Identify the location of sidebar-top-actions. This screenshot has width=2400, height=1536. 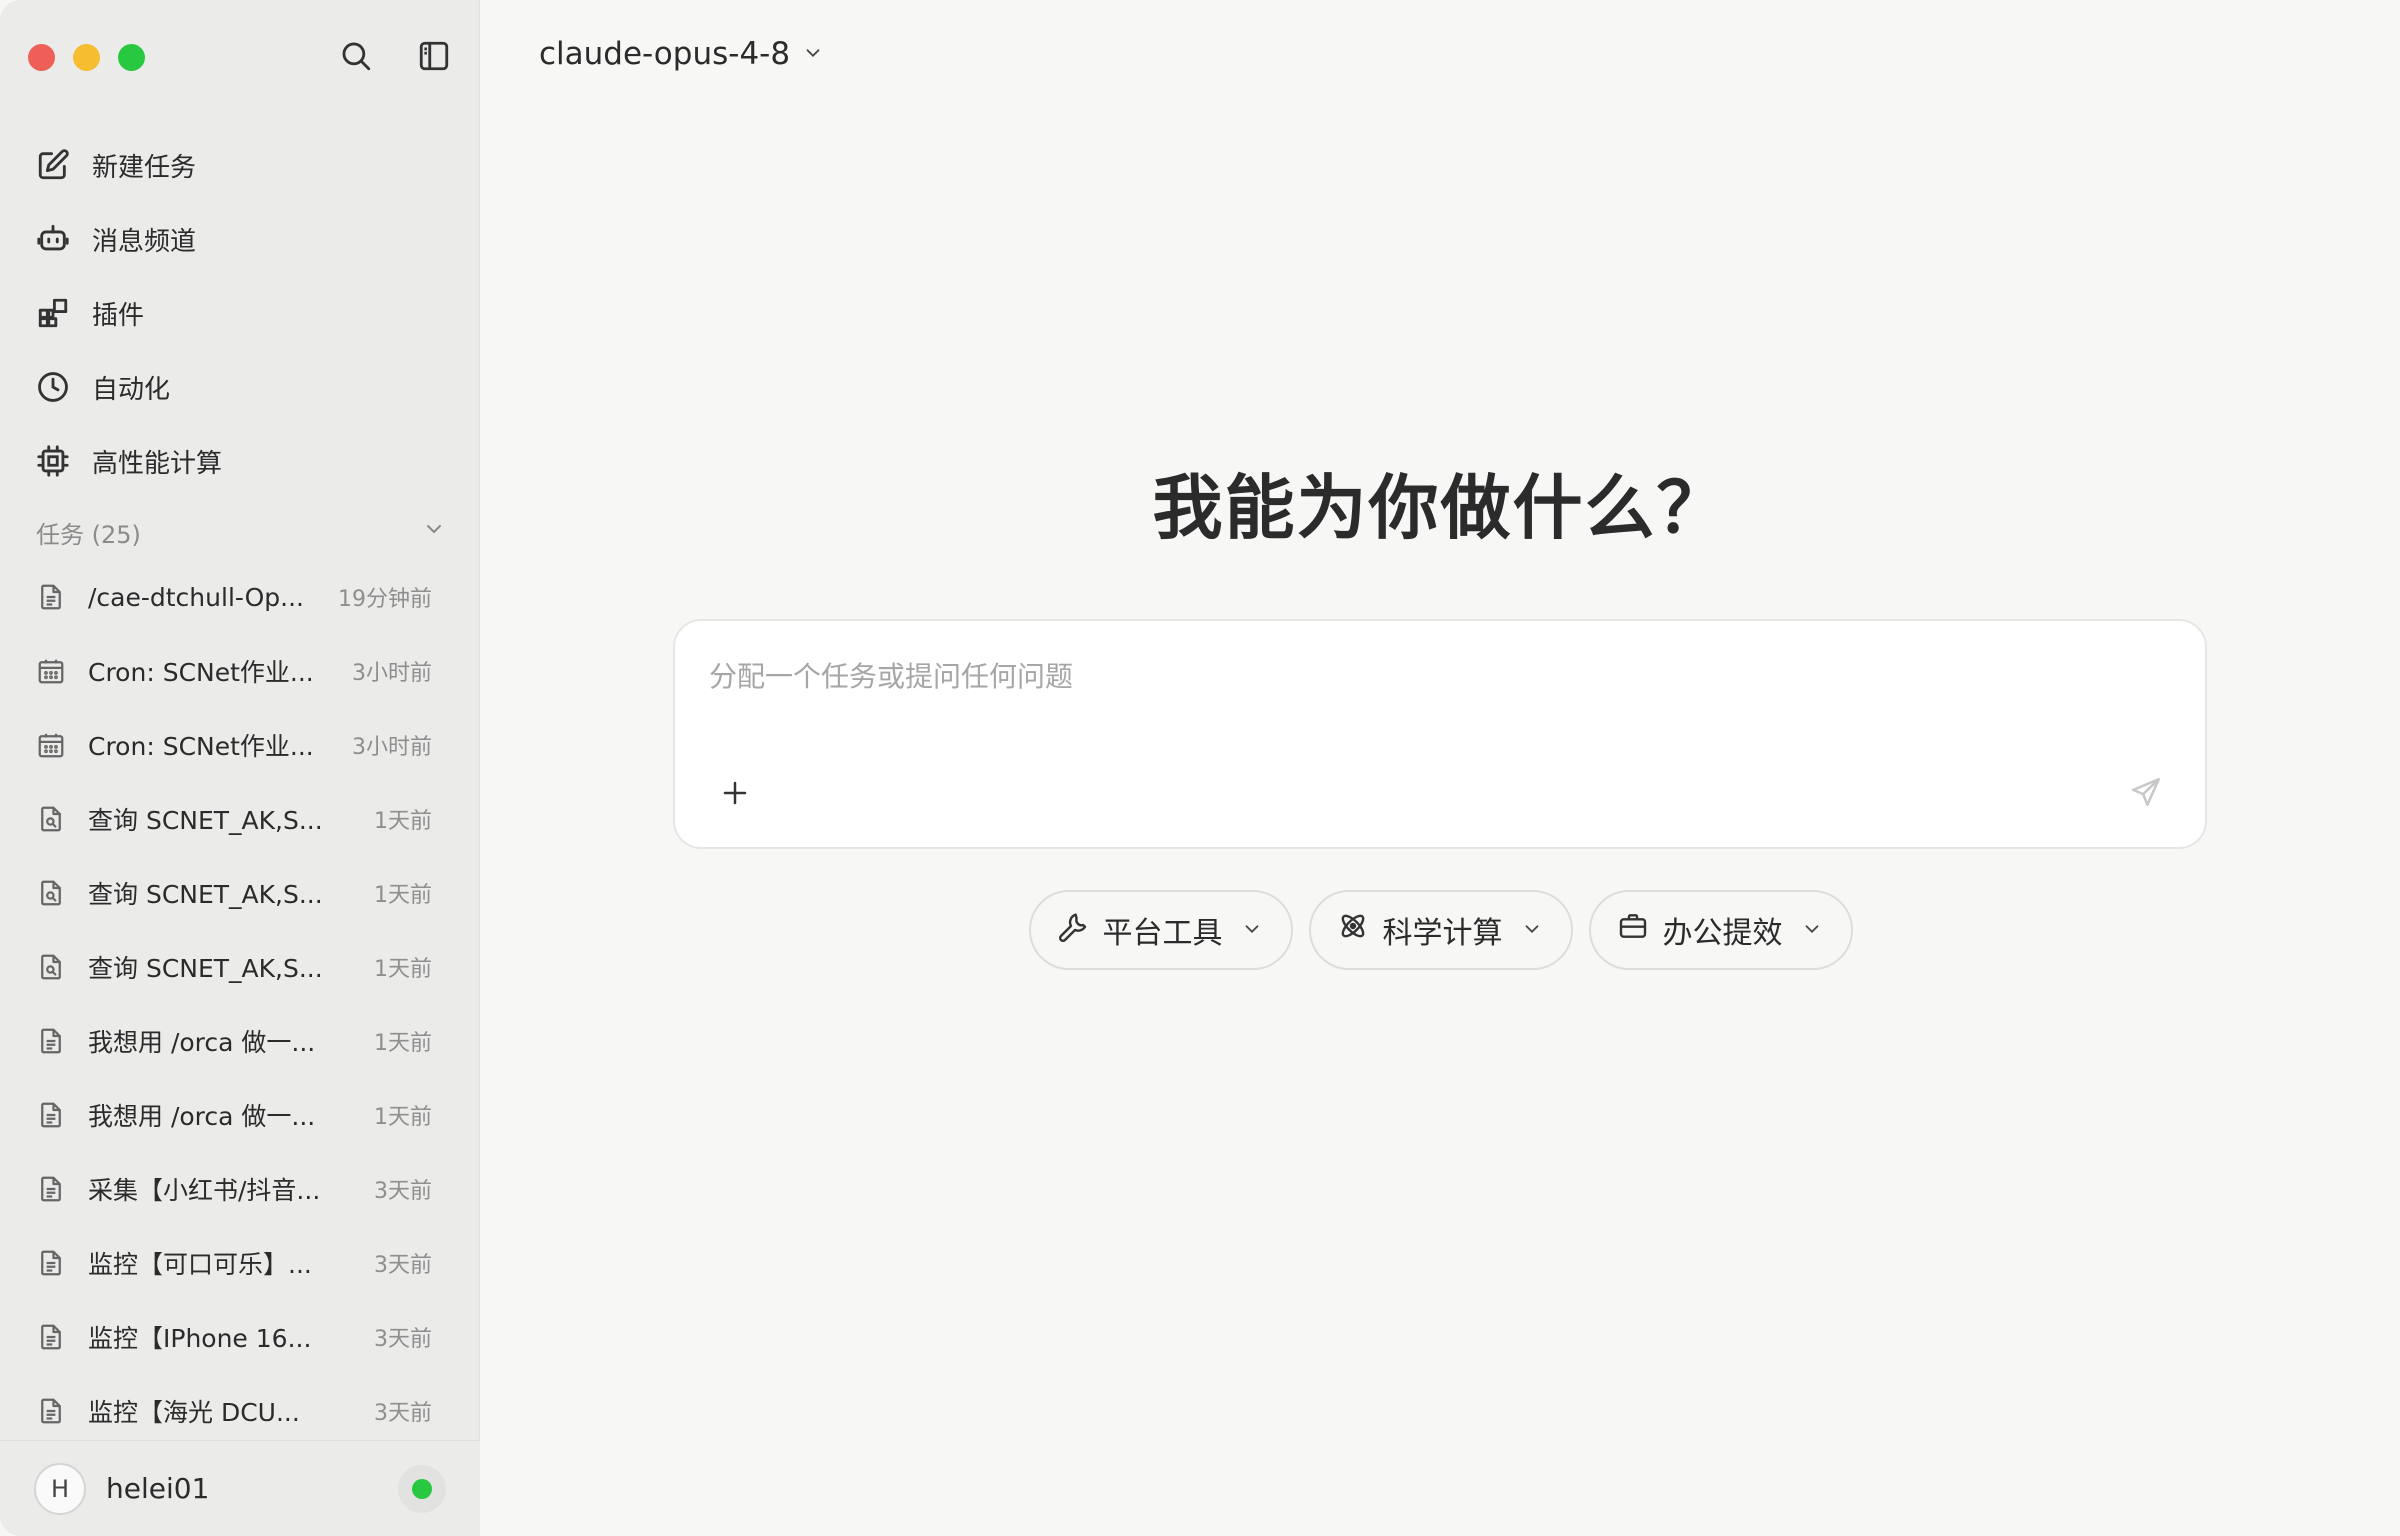
(395, 56).